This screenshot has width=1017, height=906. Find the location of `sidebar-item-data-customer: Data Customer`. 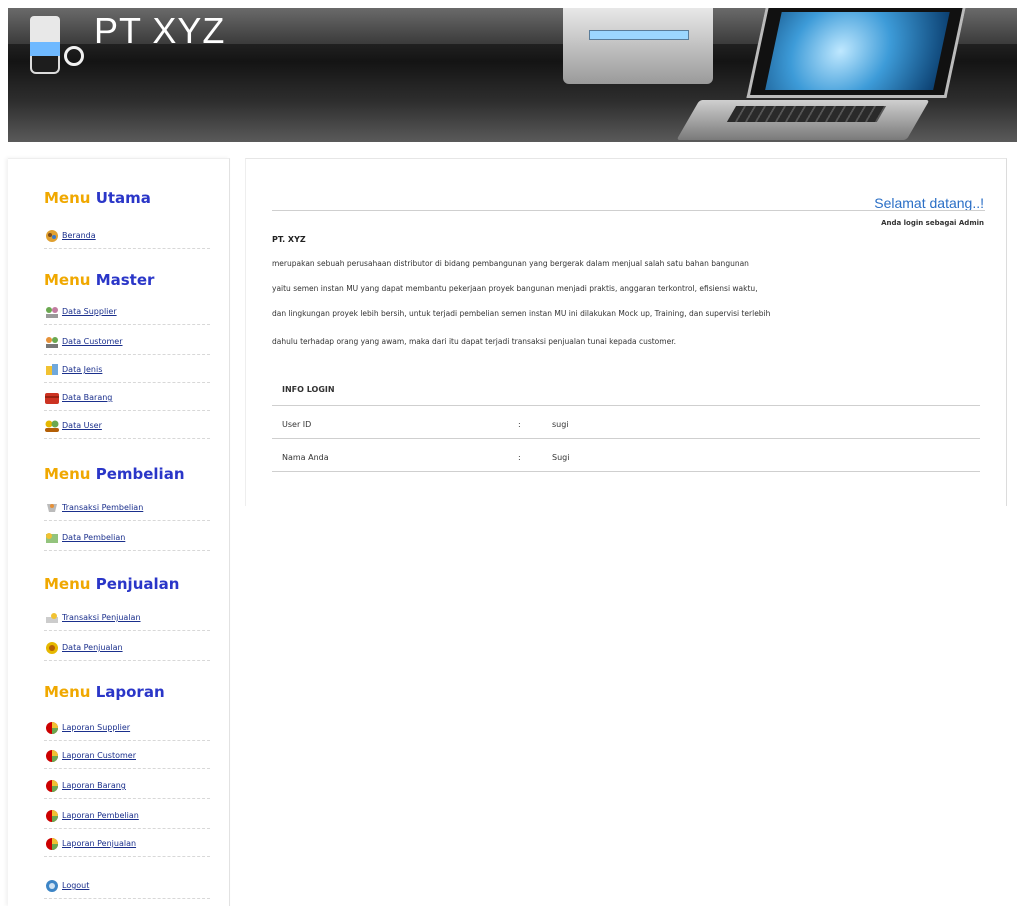

sidebar-item-data-customer: Data Customer is located at coordinates (127, 342).